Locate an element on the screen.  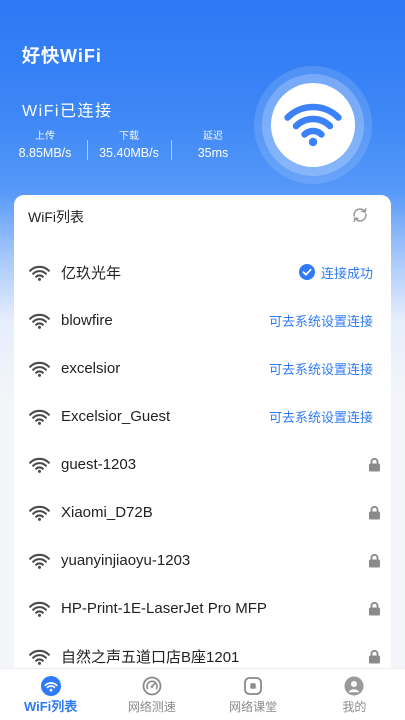
connected-label: 连接成功 is located at coordinates (346, 273).